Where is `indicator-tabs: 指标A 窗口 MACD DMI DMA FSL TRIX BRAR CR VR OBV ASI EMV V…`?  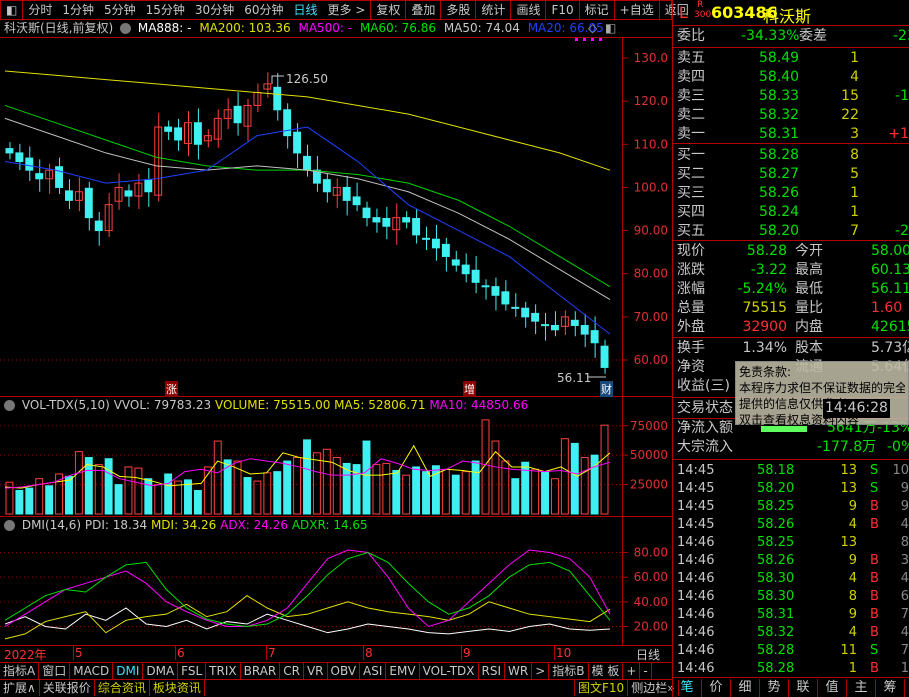
indicator-tabs: 指标A 窗口 MACD DMI DMA FSL TRIX BRAR CR VR OBV ASI EMV V… is located at coordinates (336, 671).